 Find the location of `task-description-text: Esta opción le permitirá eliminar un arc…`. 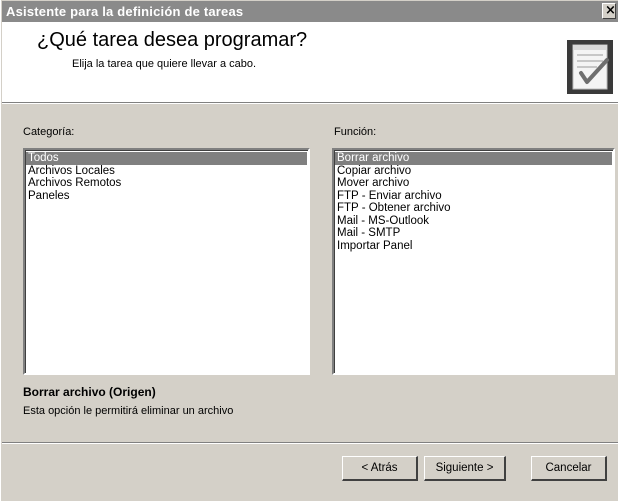

task-description-text: Esta opción le permitirá eliminar un arc… is located at coordinates (128, 411).